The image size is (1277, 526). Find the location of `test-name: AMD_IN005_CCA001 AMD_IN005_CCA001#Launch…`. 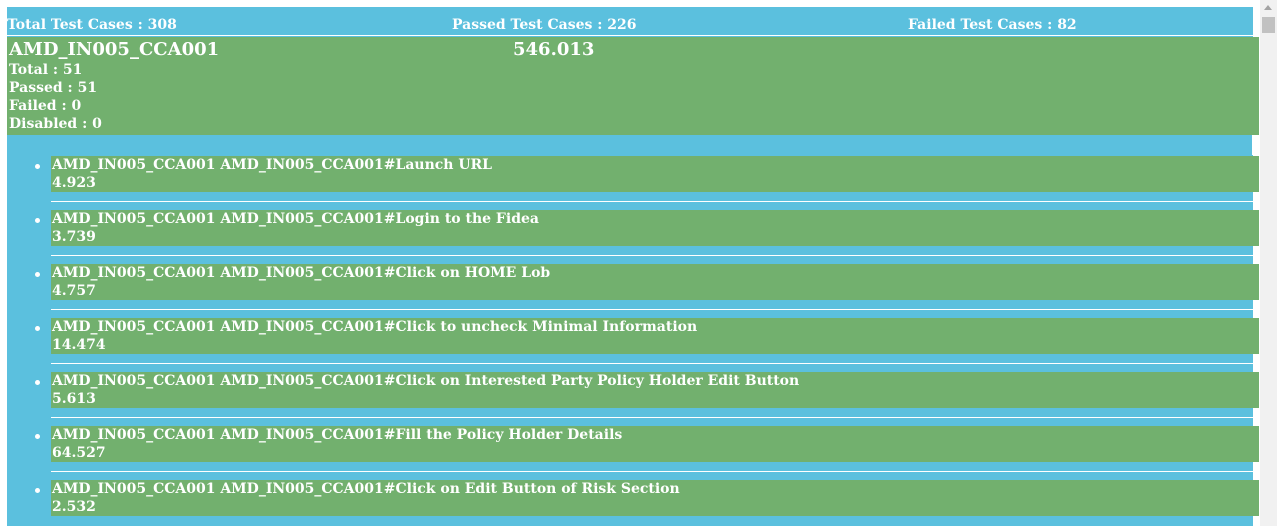

test-name: AMD_IN005_CCA001 AMD_IN005_CCA001#Launch… is located at coordinates (272, 165).